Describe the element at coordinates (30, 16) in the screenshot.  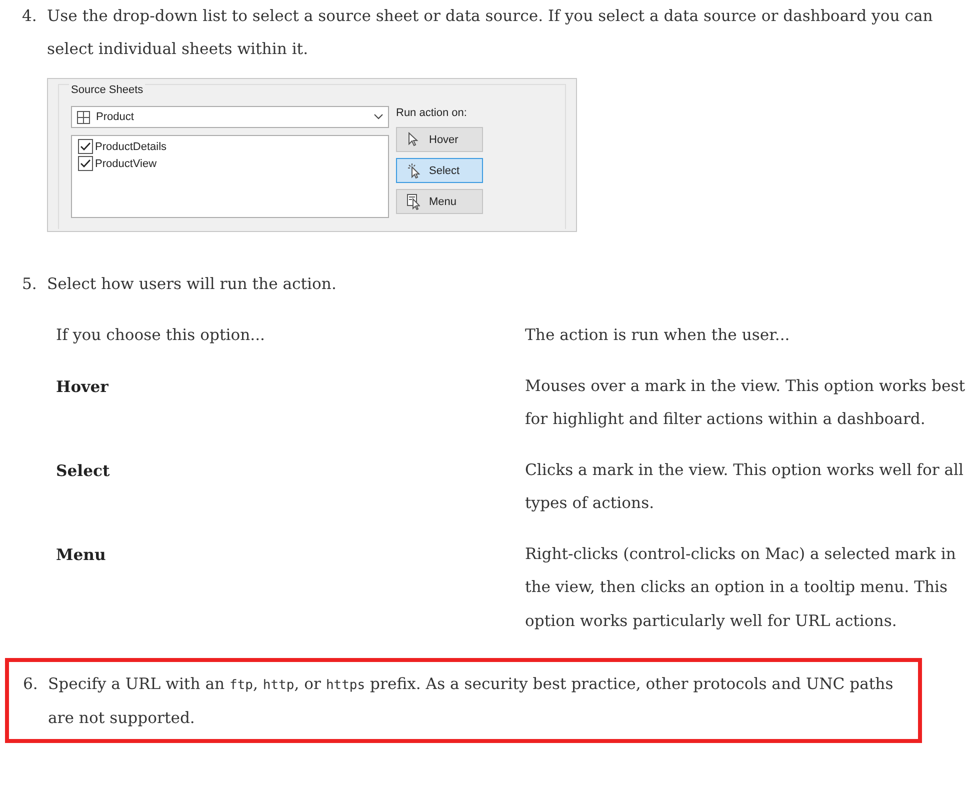
I see `step-number: 4.` at that location.